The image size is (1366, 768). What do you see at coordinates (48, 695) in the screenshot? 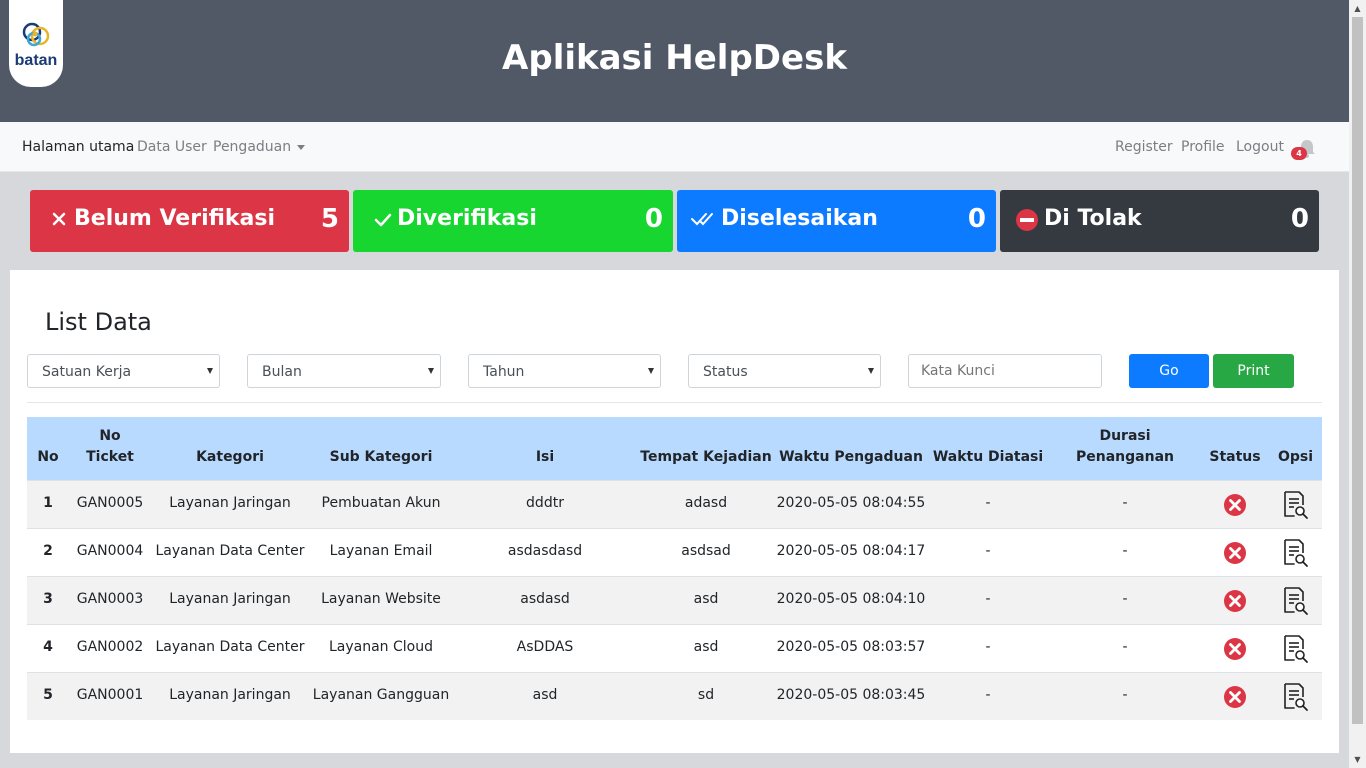
I see `cell-no: 5` at bounding box center [48, 695].